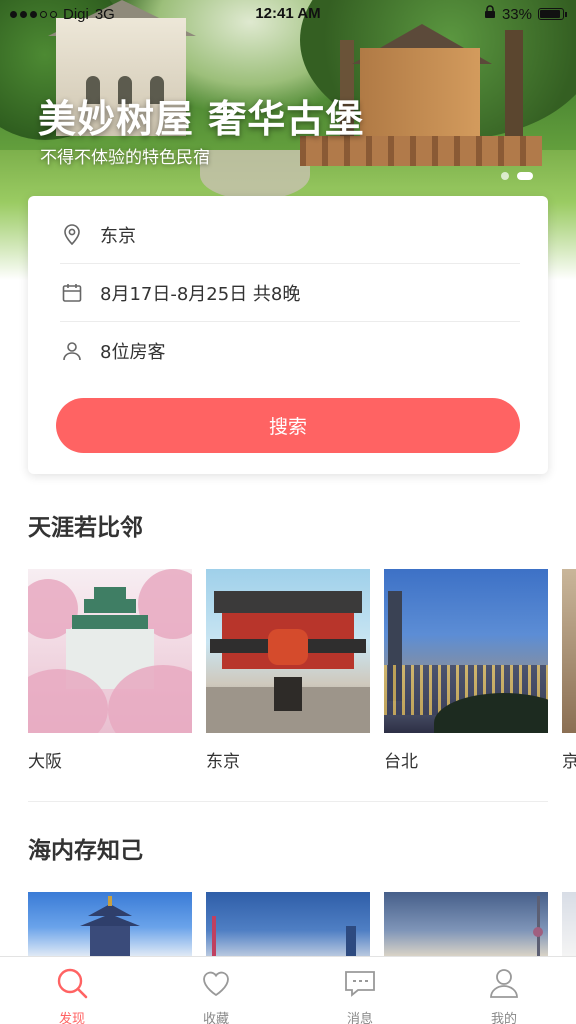  Describe the element at coordinates (288, 15) in the screenshot. I see `status-bar: Digi 3G 12:41 AM 33%` at that location.